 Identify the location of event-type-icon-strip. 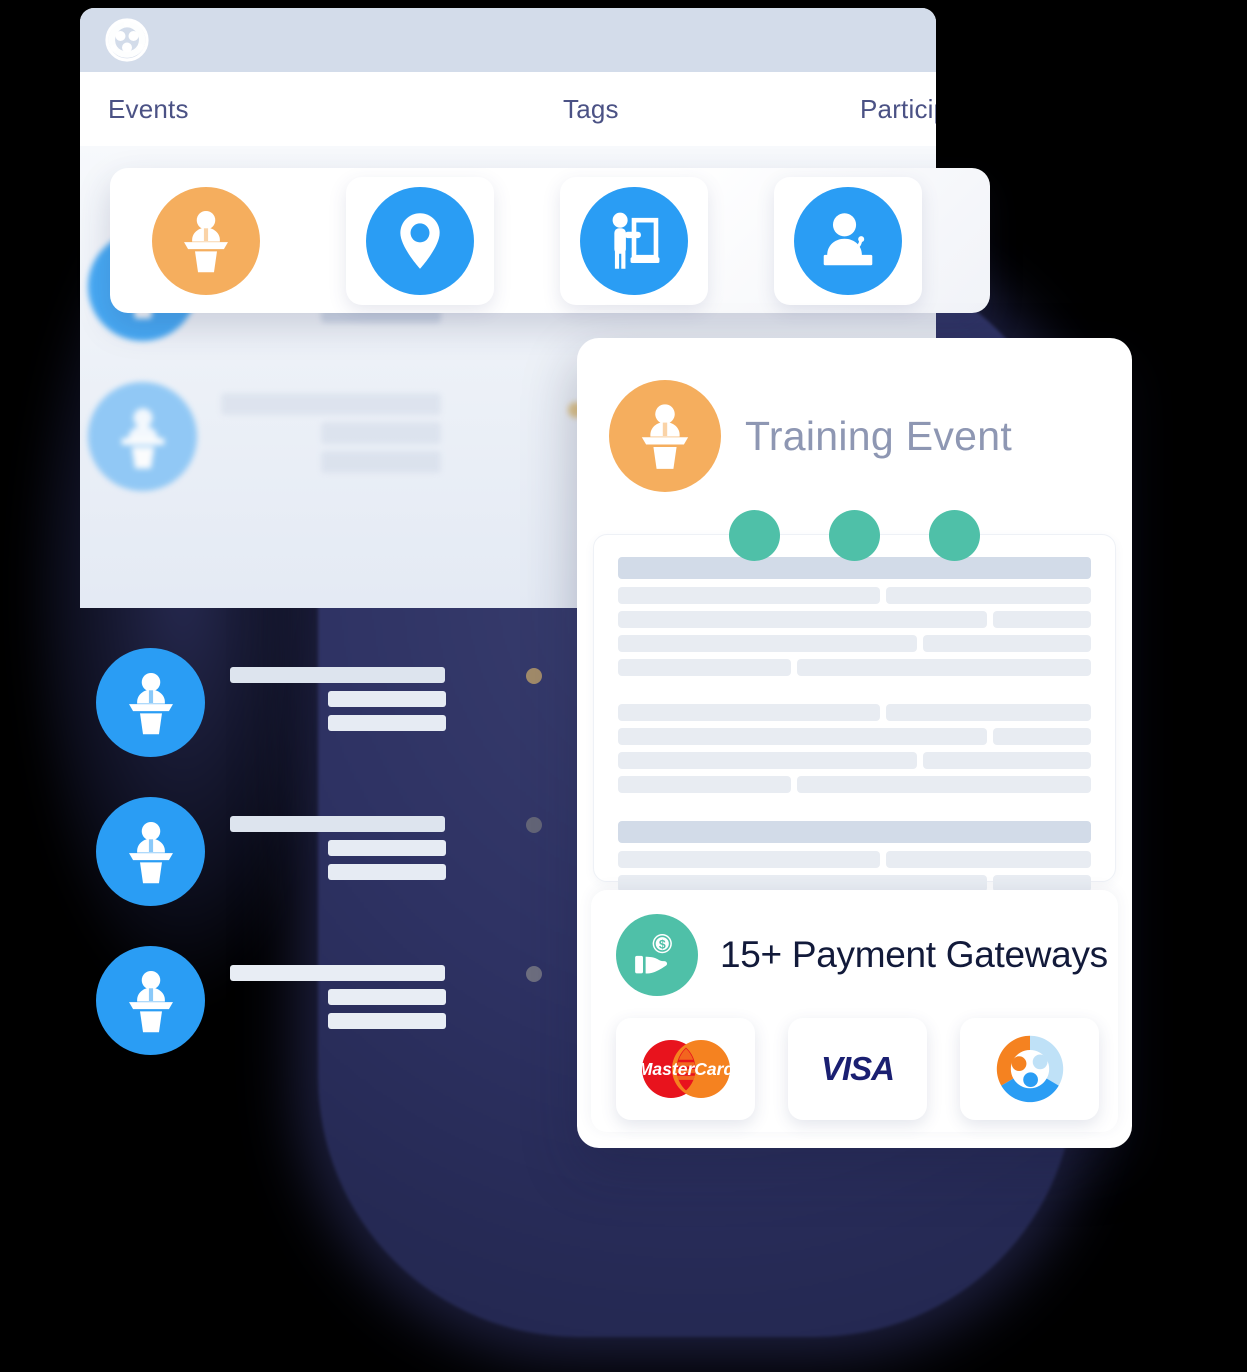
(550, 240).